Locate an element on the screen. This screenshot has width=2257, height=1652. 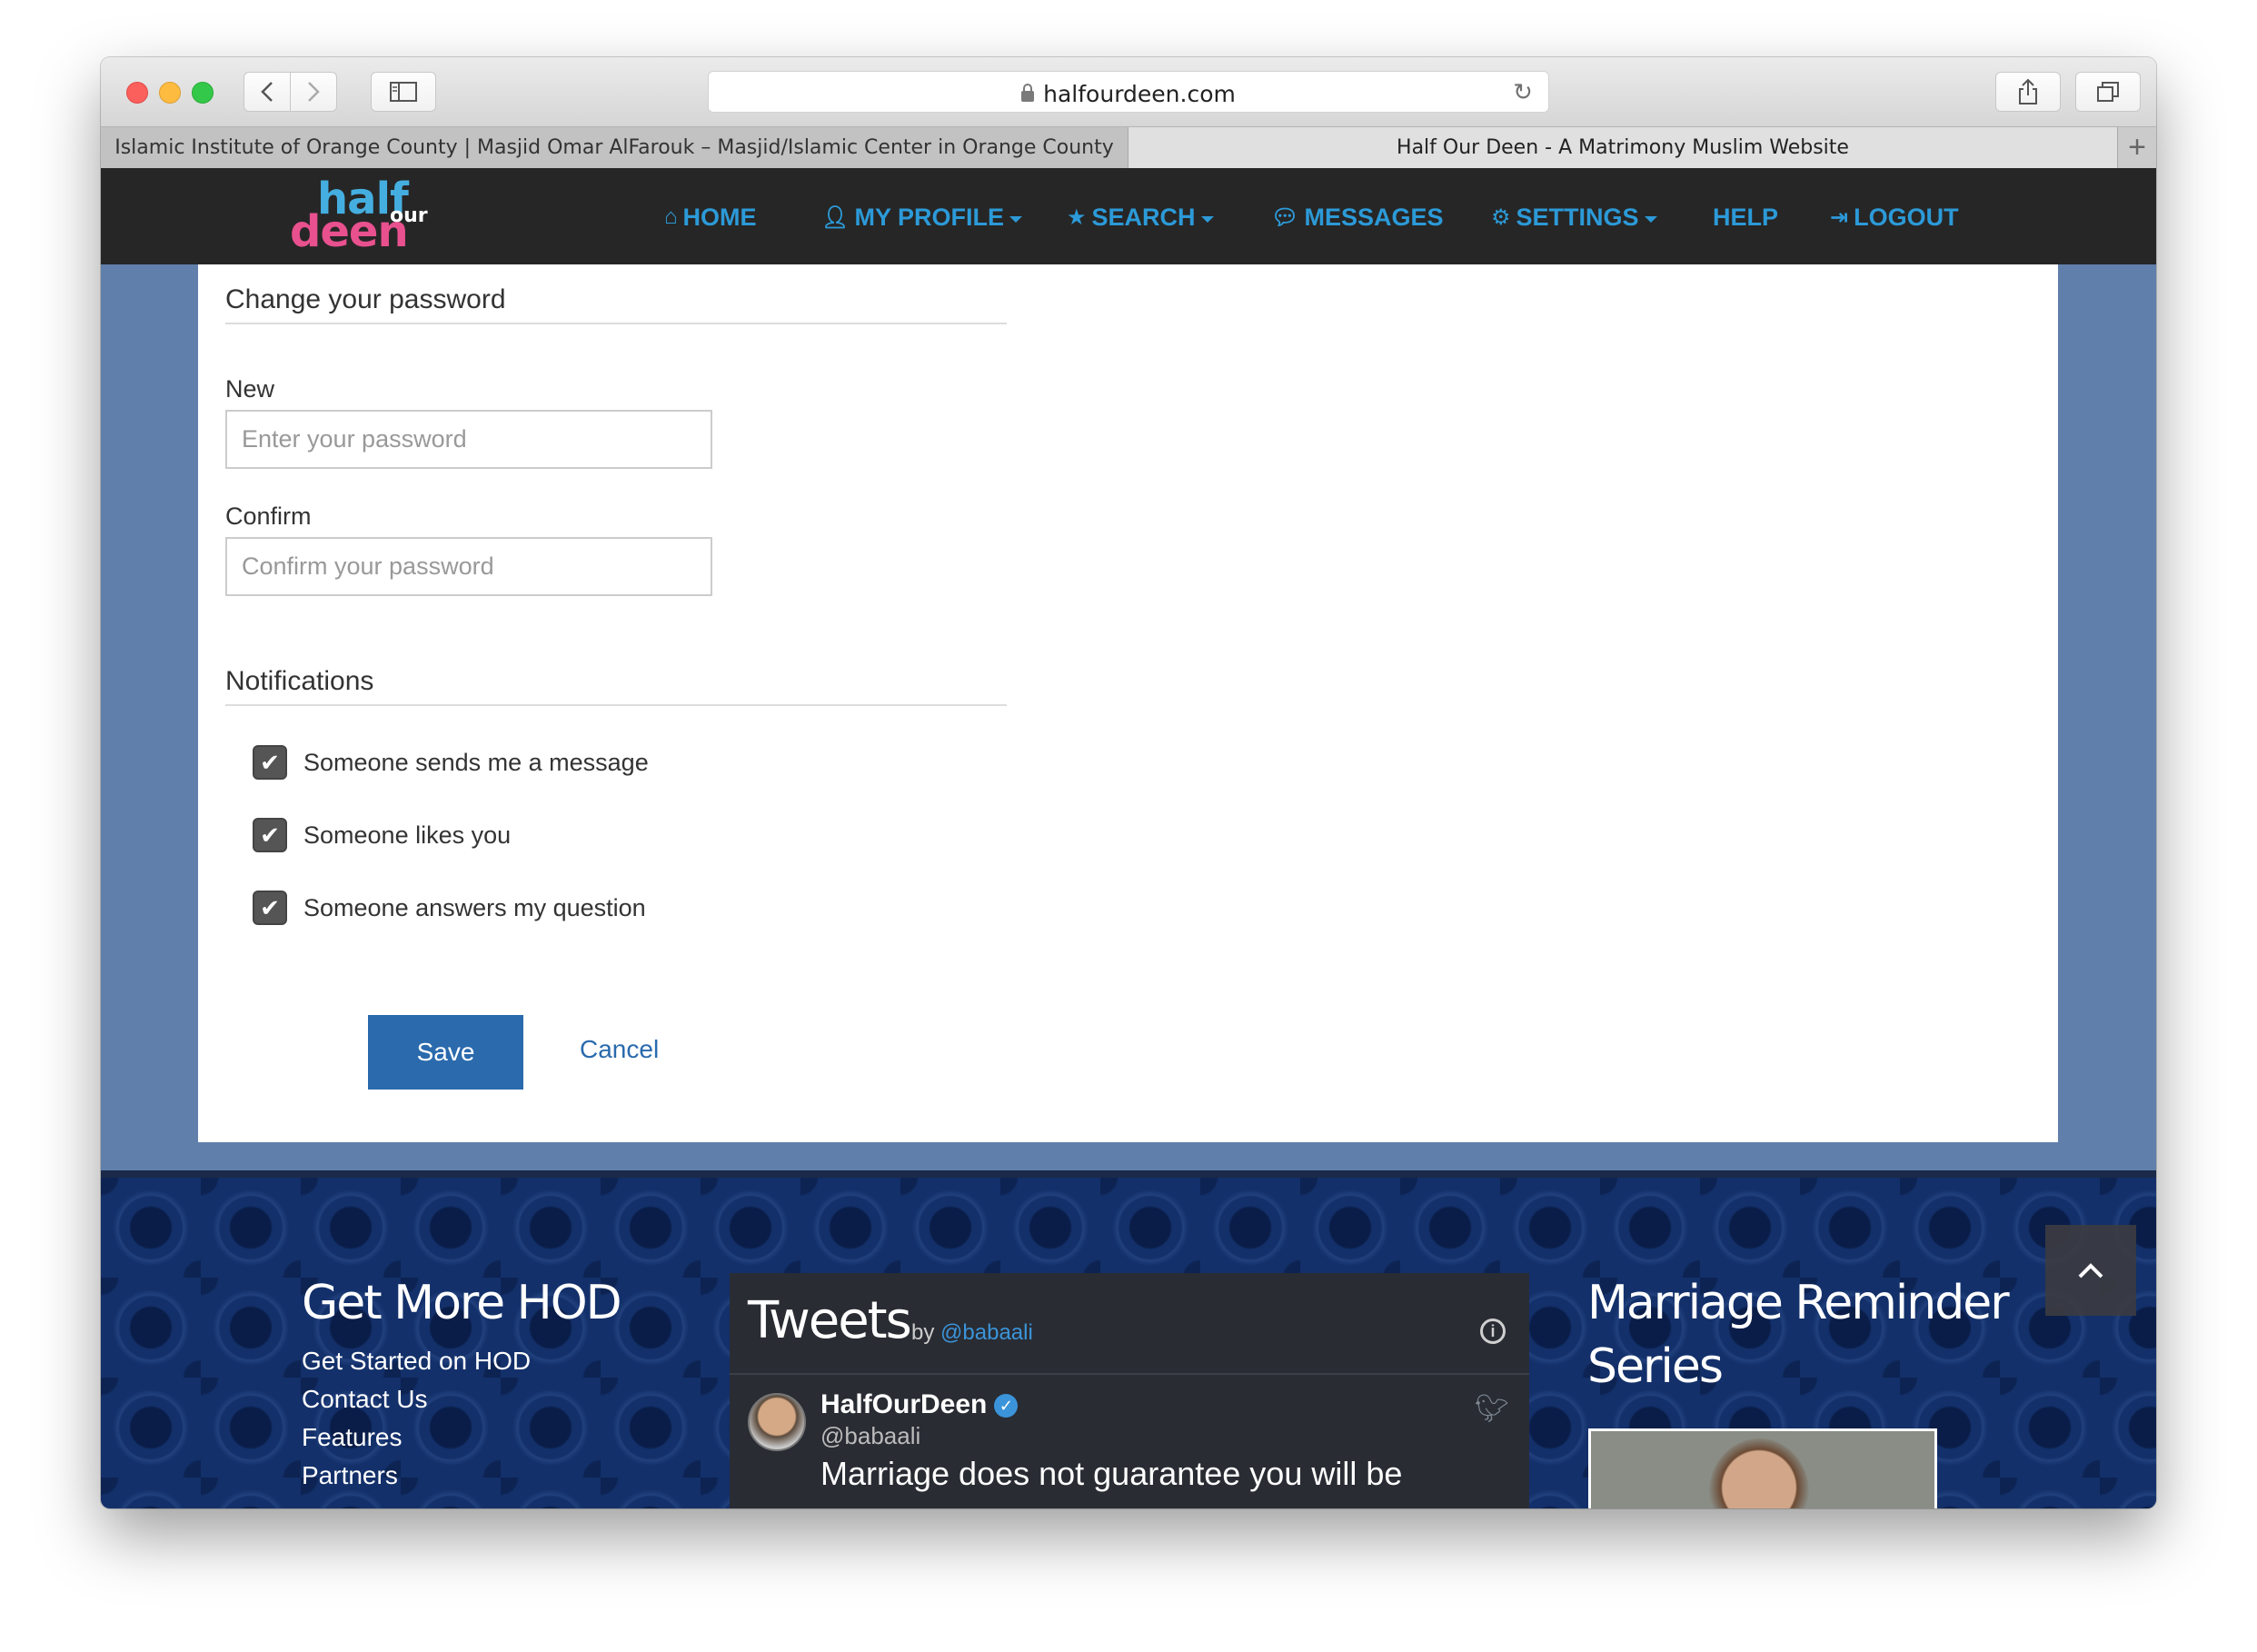
new-password-label: New is located at coordinates (250, 389).